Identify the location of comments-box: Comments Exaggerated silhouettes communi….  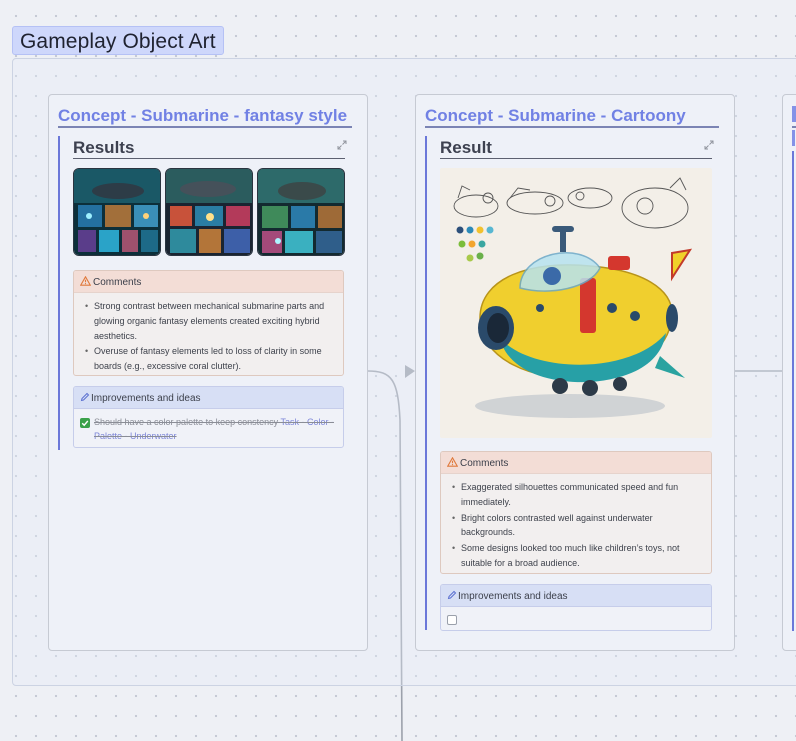
(576, 512).